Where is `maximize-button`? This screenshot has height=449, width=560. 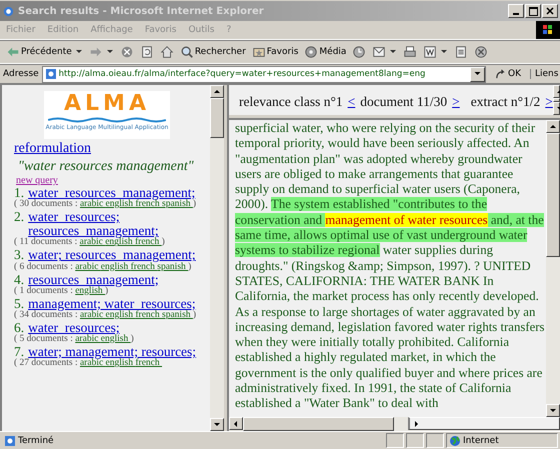 maximize-button is located at coordinates (533, 11).